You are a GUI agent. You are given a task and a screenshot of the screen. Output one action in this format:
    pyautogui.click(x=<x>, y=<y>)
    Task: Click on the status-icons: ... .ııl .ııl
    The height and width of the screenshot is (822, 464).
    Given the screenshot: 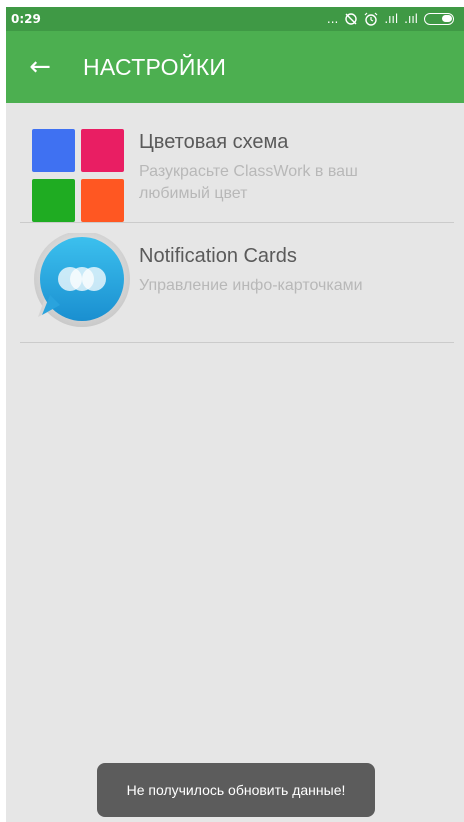 What is the action you would take?
    pyautogui.click(x=390, y=19)
    